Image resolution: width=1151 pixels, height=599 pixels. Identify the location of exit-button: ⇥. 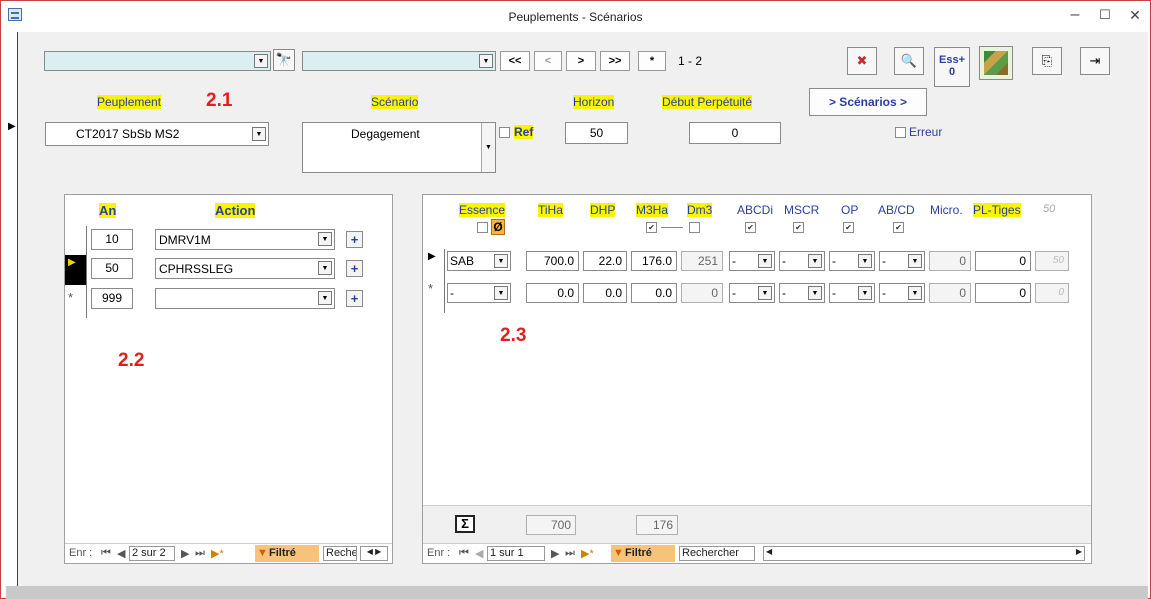
(1095, 61).